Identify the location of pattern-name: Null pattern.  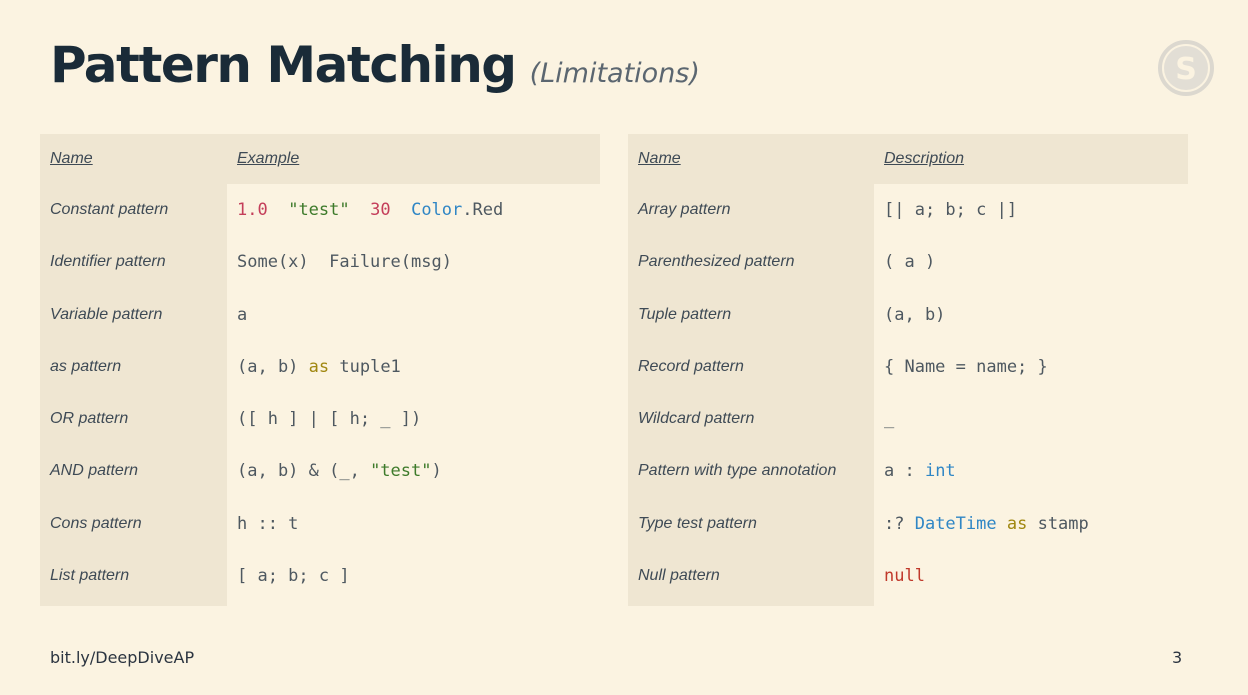
(751, 575).